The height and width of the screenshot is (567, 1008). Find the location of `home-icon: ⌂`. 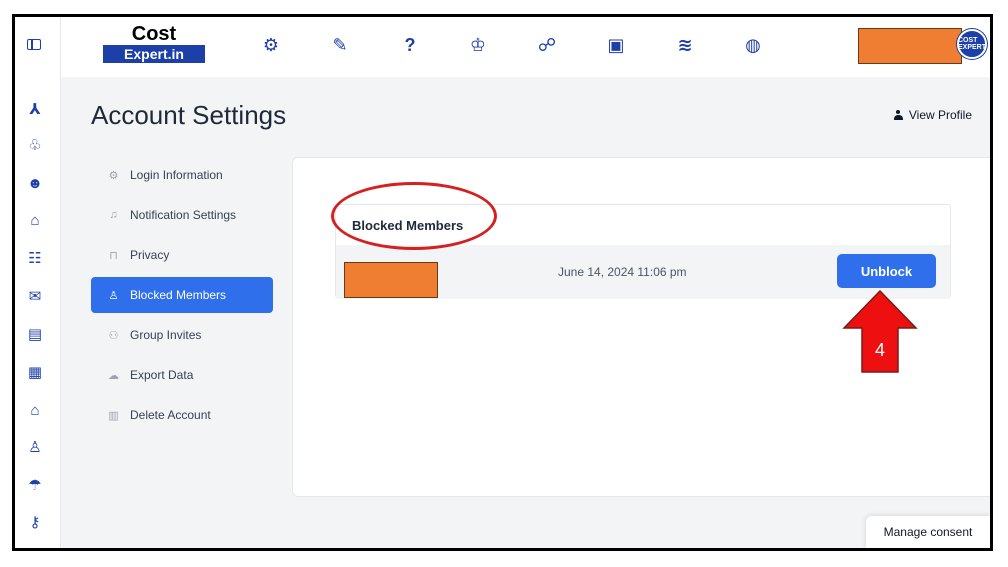

home-icon: ⌂ is located at coordinates (35, 410).